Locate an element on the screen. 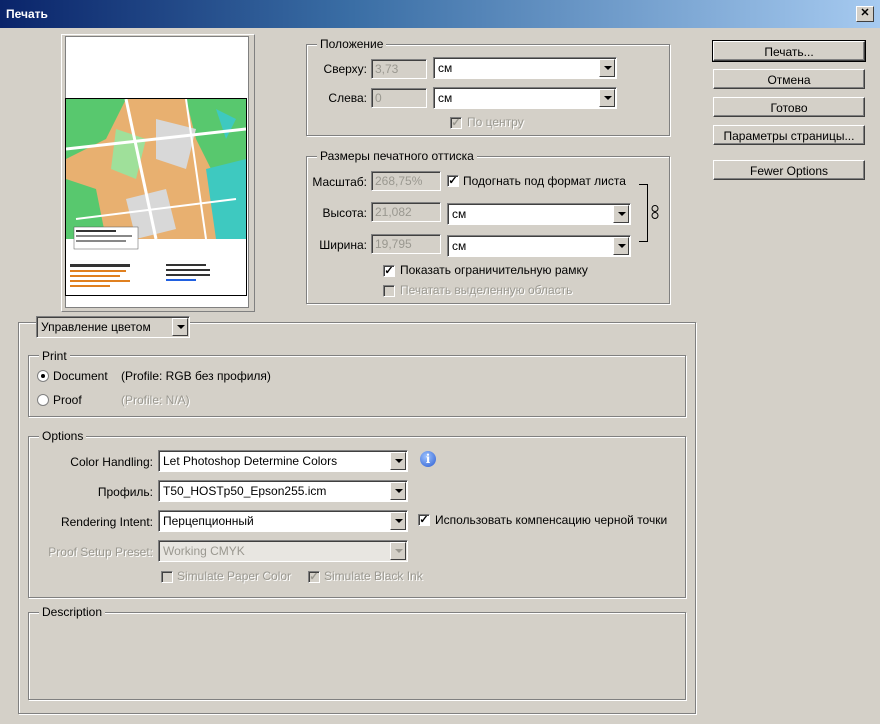  proof-label: Proof is located at coordinates (67, 400).